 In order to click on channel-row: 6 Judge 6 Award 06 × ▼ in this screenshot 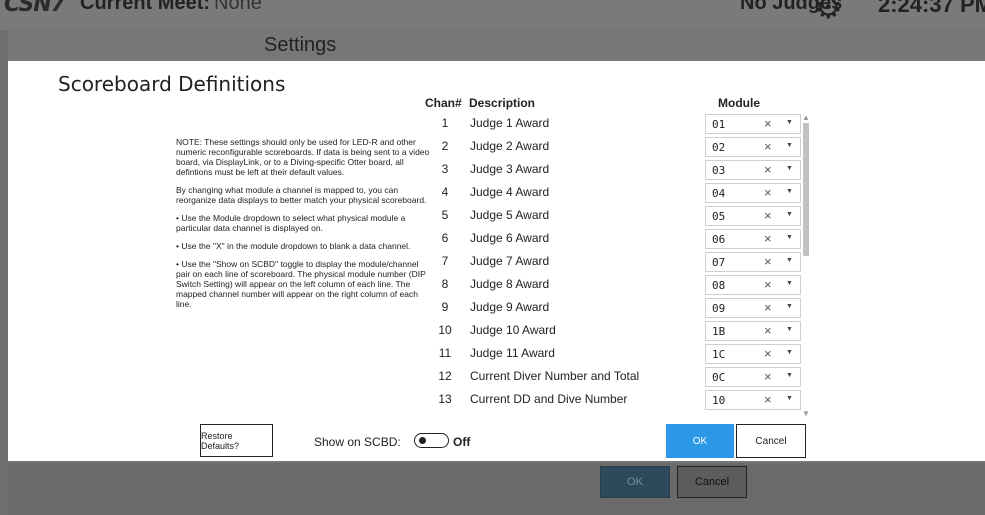, I will do `click(625, 239)`.